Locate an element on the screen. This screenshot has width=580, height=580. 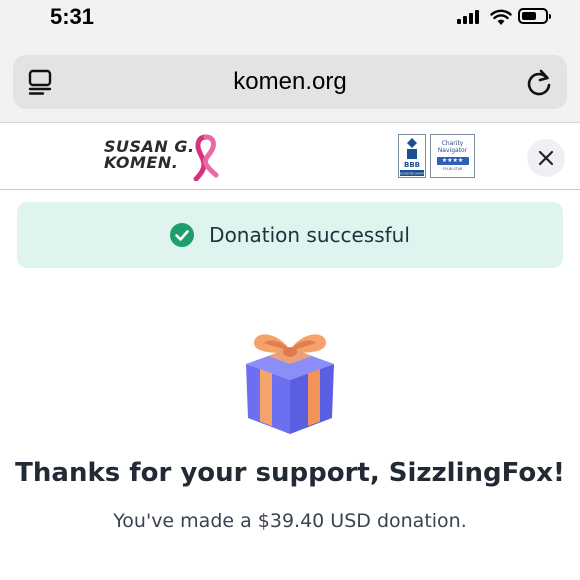
logo-line-2: KOMEN. is located at coordinates (141, 162).